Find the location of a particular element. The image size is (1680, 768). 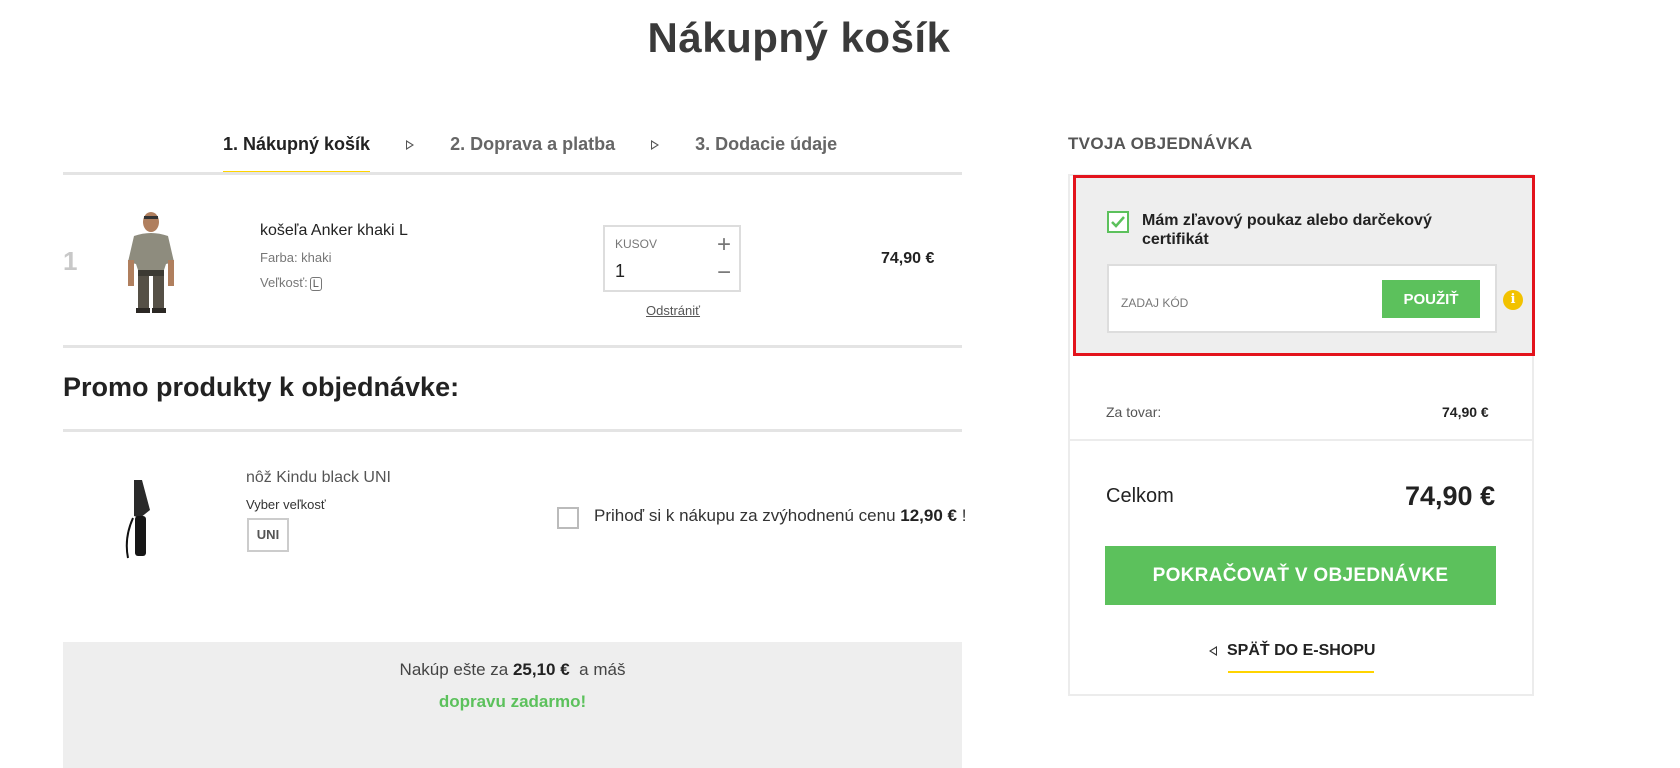

promo-offer-suffix: ! is located at coordinates (964, 515).